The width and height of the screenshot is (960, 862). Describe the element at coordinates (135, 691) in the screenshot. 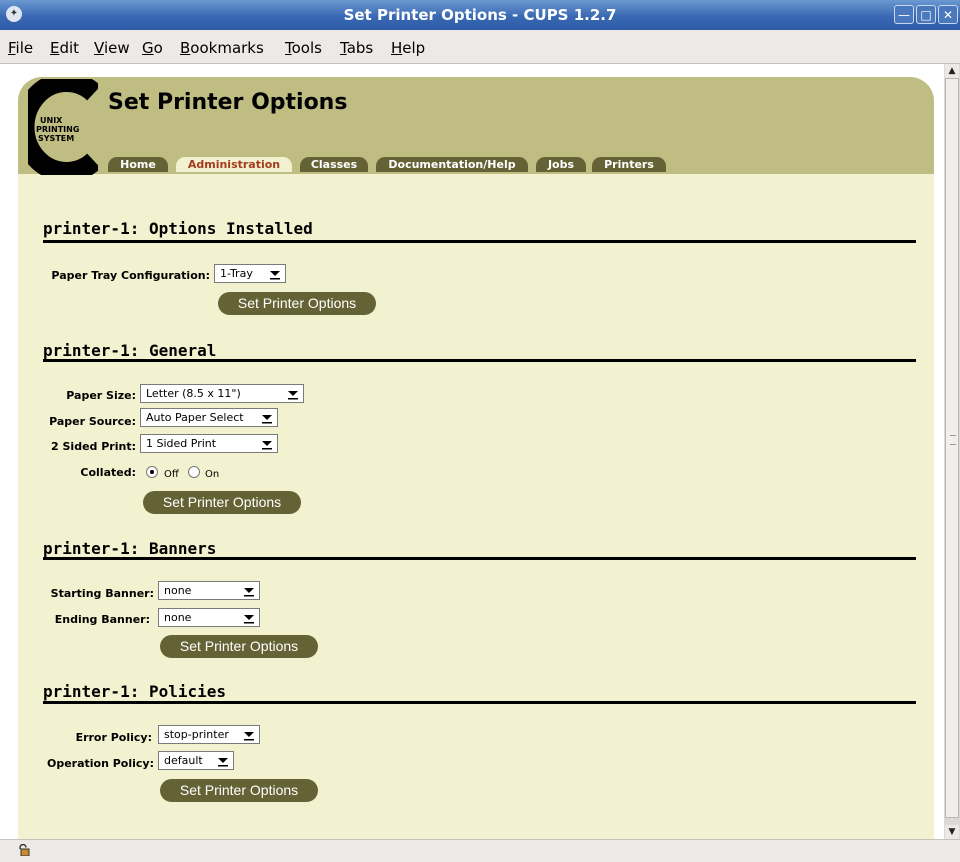

I see `section-heading-policies: printer-1: Policies` at that location.